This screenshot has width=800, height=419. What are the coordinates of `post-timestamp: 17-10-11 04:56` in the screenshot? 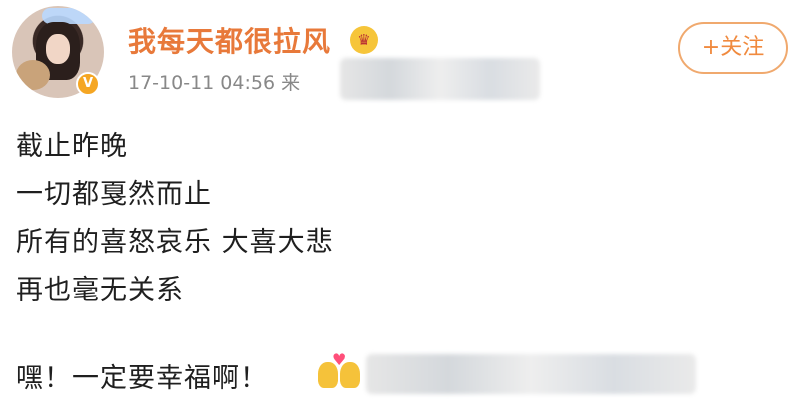 It's located at (201, 83).